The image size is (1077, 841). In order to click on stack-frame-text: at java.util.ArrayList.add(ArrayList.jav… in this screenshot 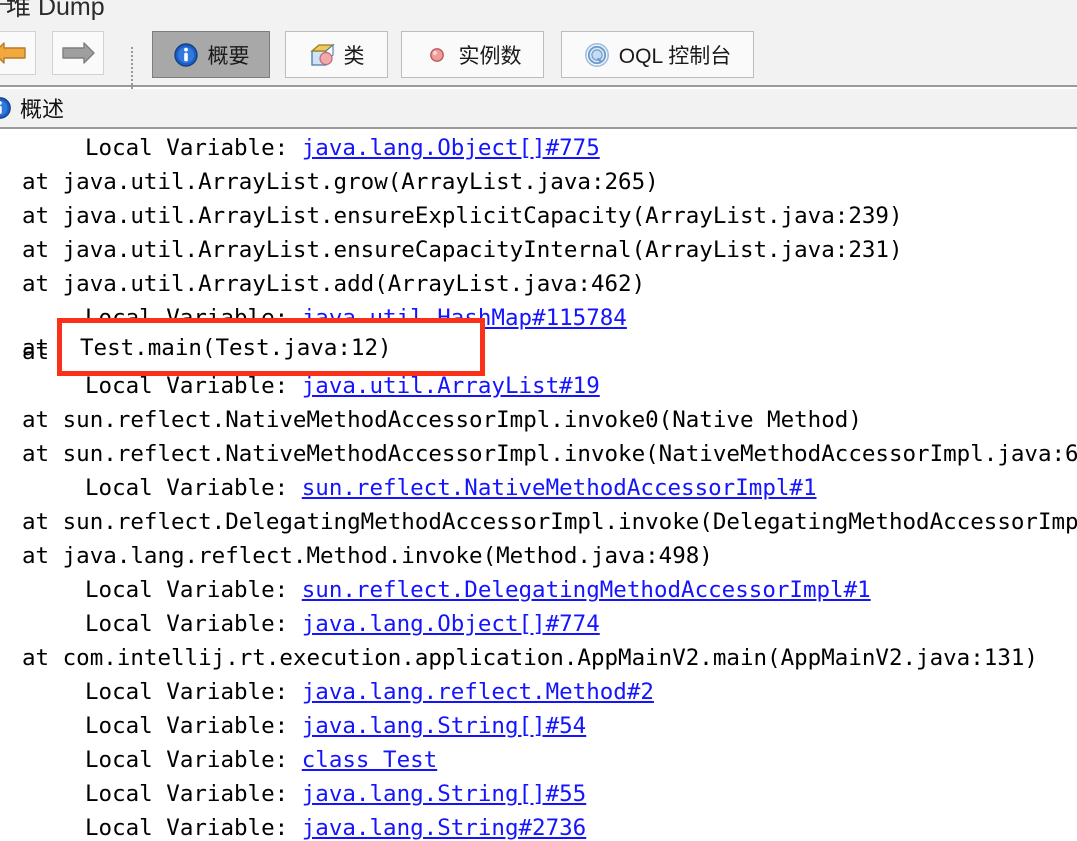, I will do `click(334, 284)`.